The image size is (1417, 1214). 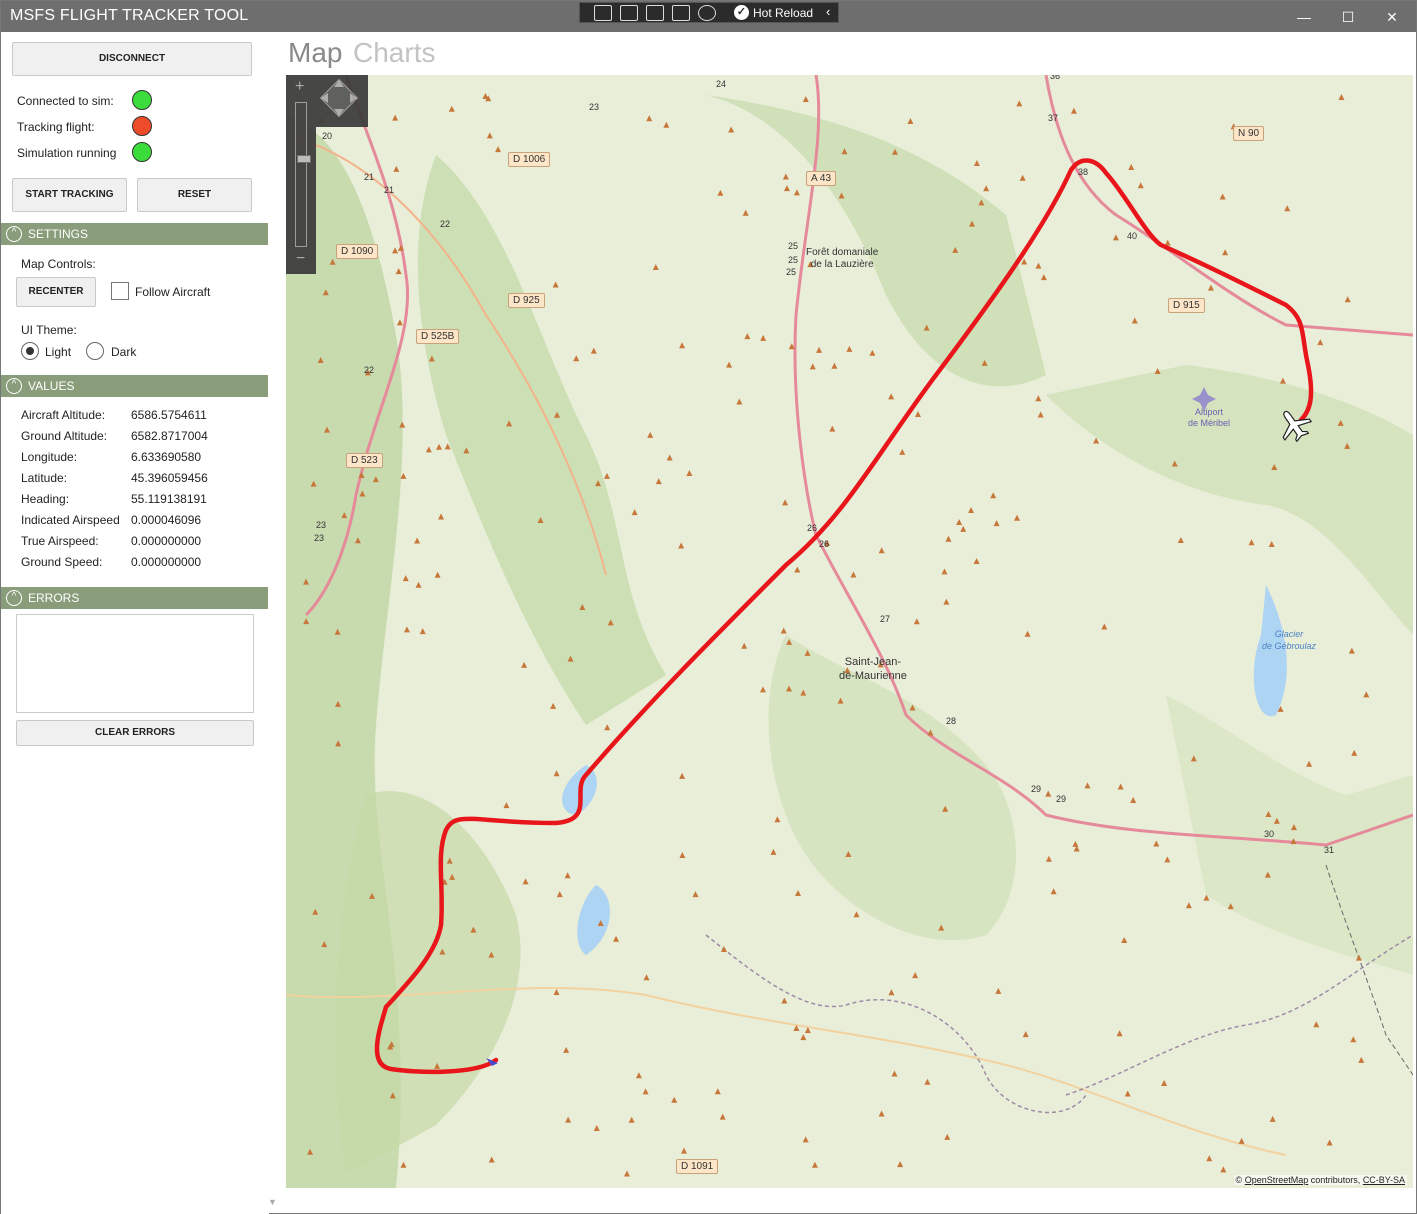 What do you see at coordinates (1249, 133) in the screenshot?
I see `road-label: N 90` at bounding box center [1249, 133].